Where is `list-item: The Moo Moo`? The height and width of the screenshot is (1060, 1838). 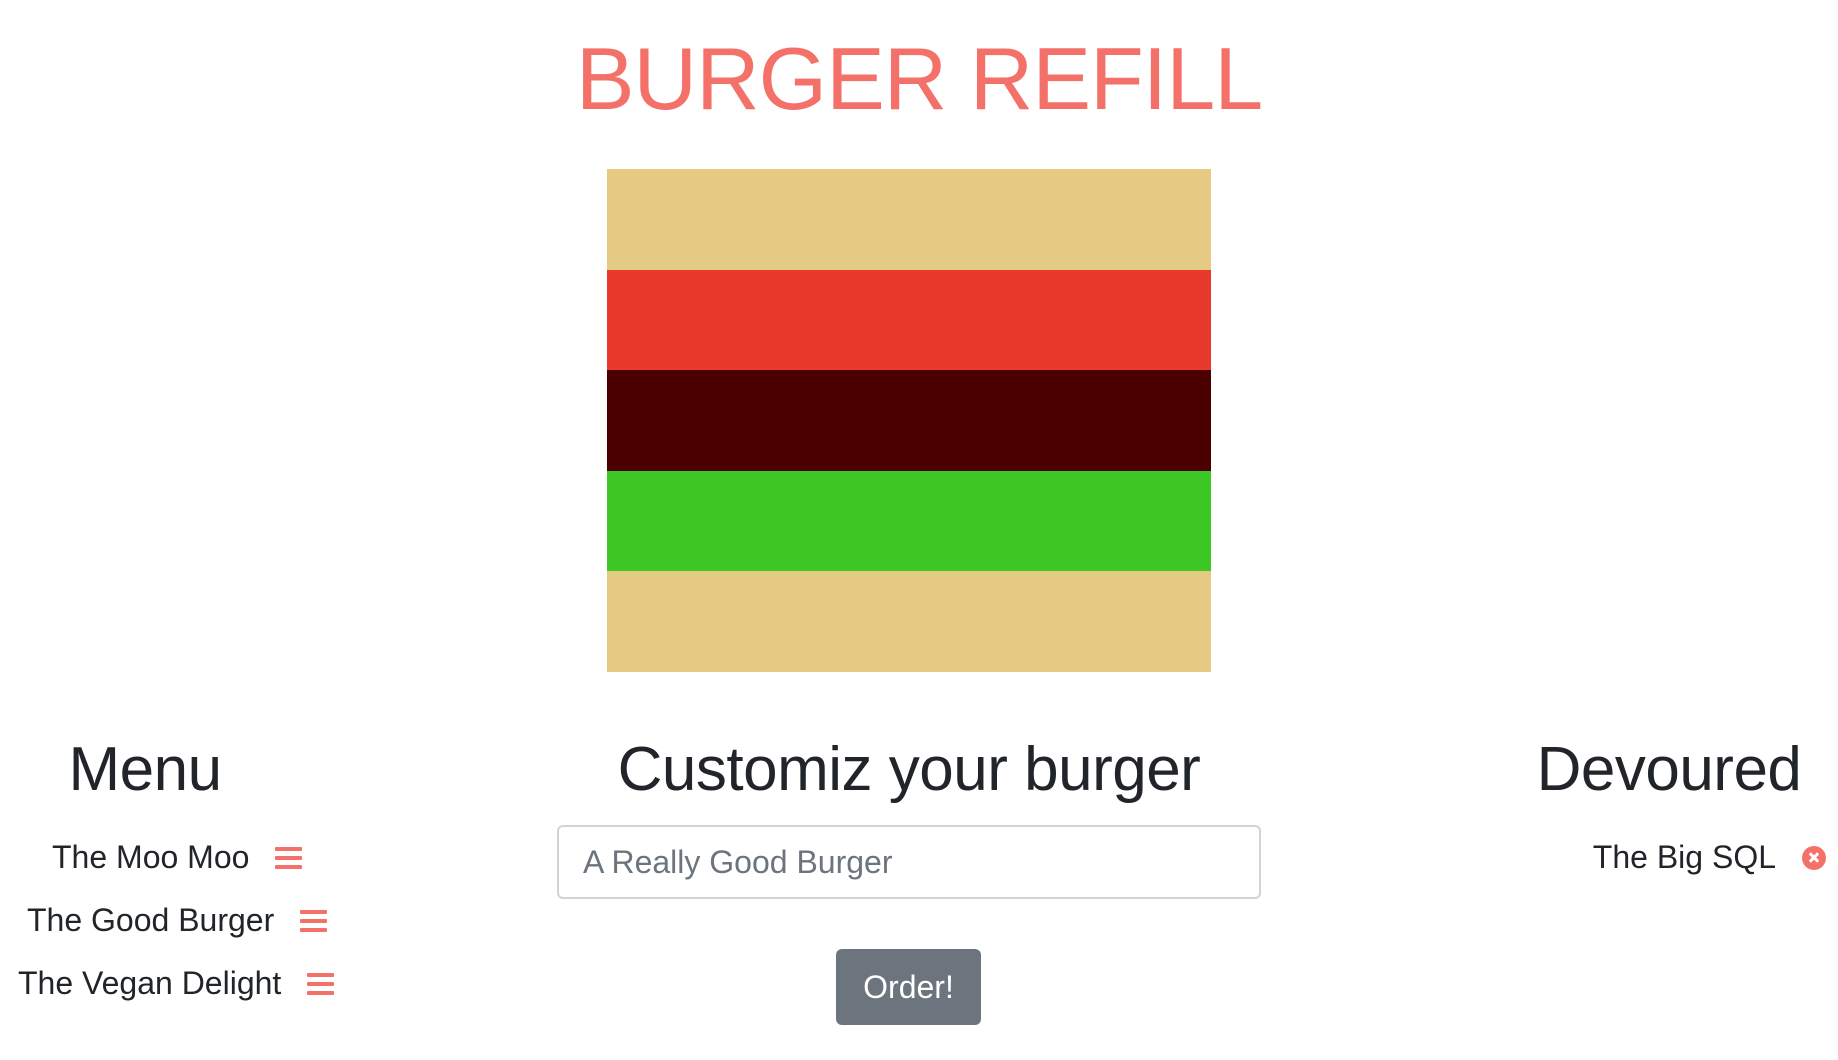
list-item: The Moo Moo is located at coordinates (190, 857).